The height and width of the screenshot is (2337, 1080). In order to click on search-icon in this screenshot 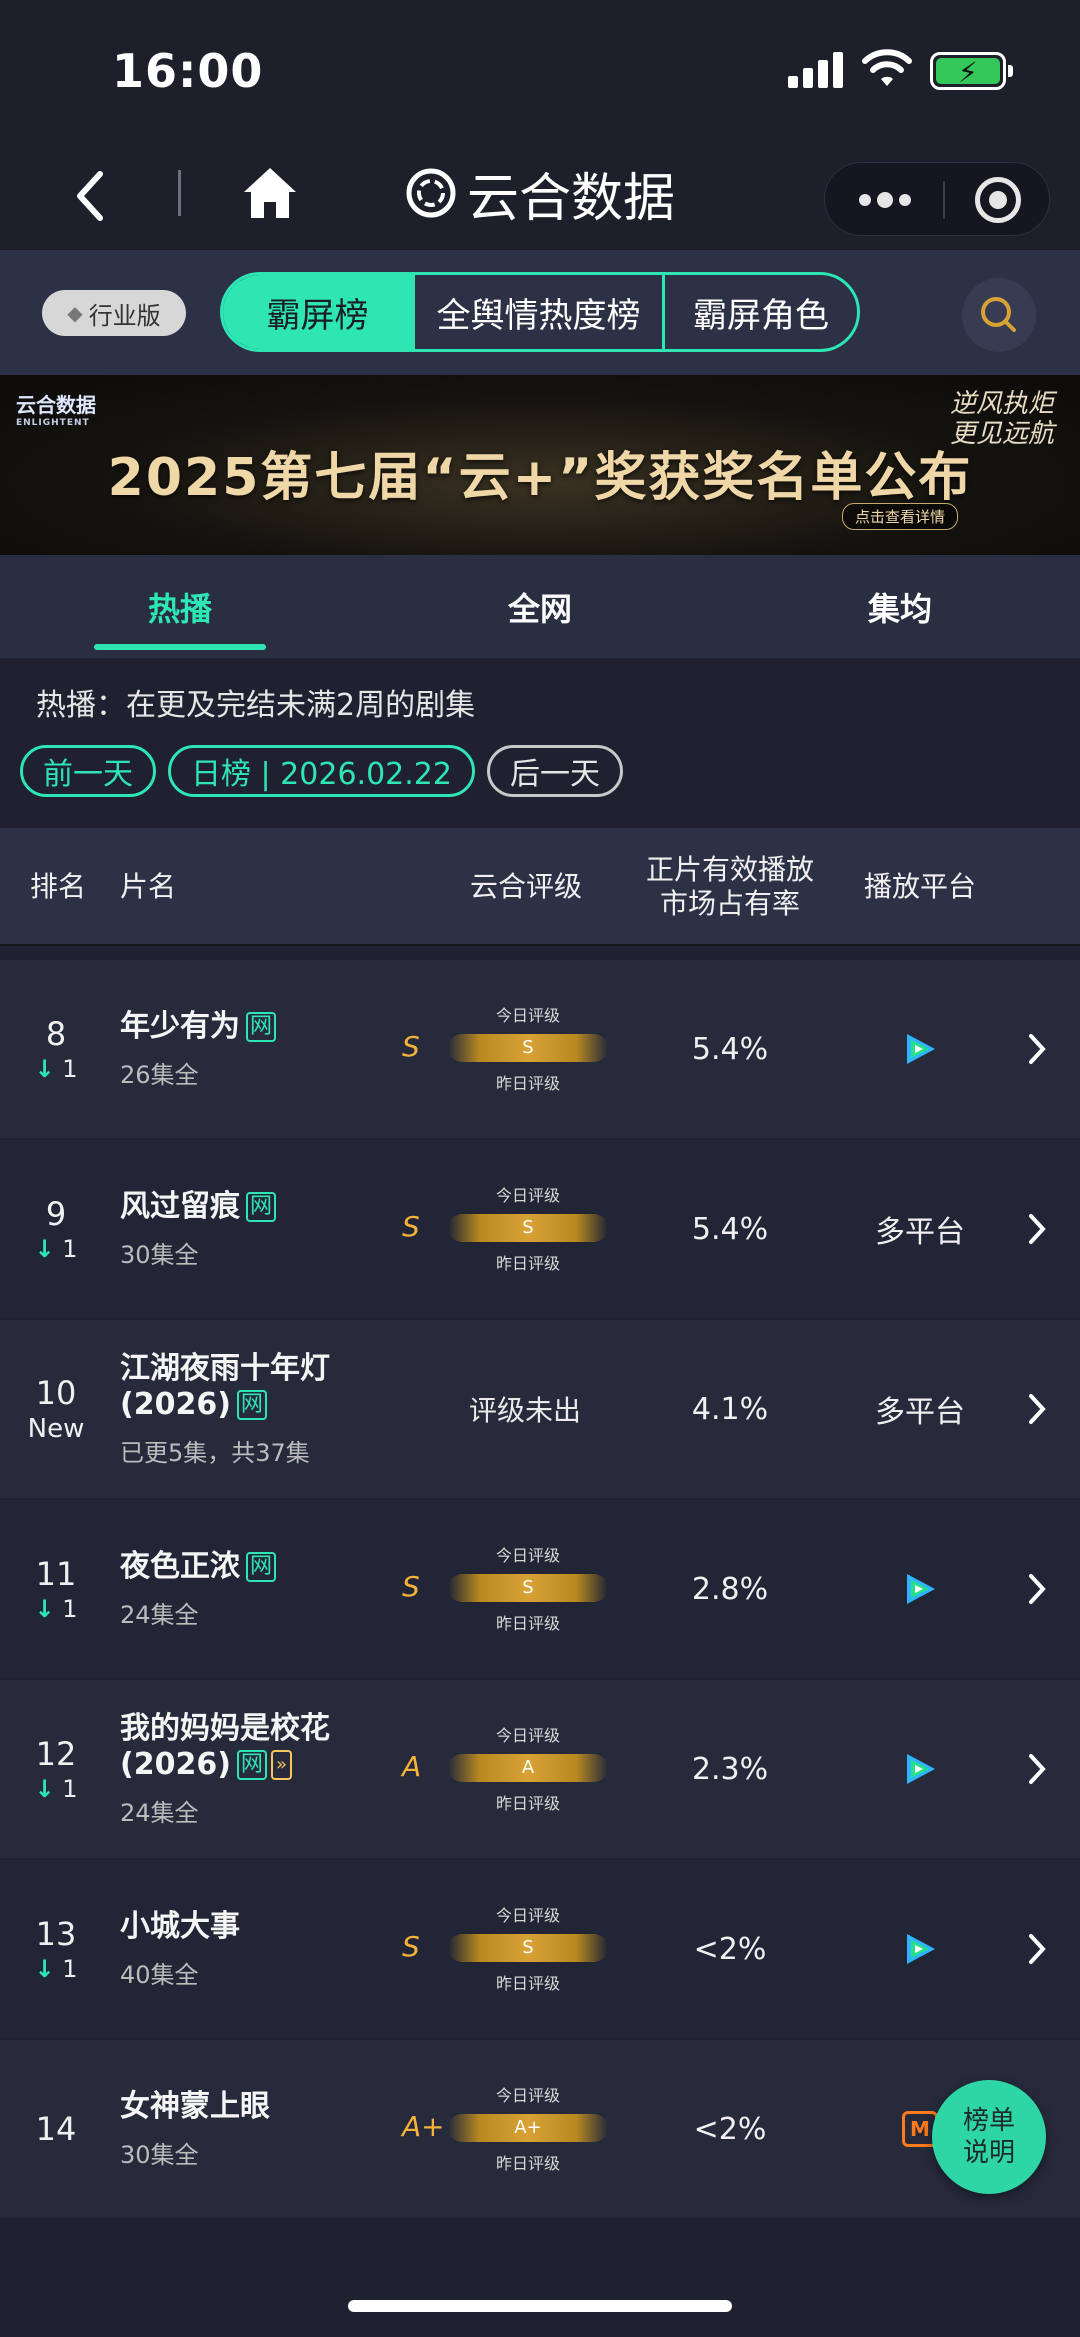, I will do `click(998, 314)`.